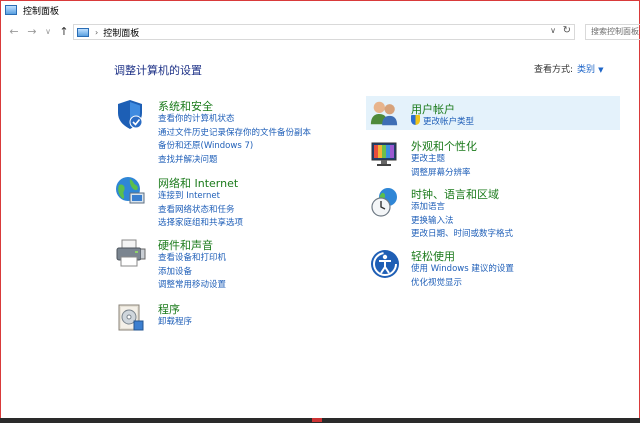 This screenshot has height=423, width=640. What do you see at coordinates (185, 106) in the screenshot?
I see `category-title: 系统和安全` at bounding box center [185, 106].